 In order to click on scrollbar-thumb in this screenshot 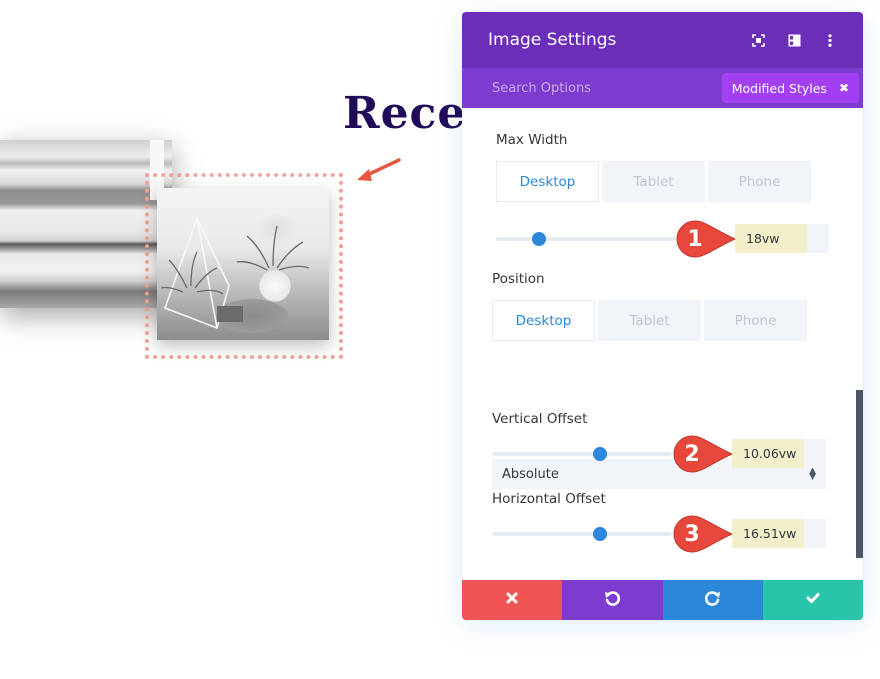, I will do `click(859, 474)`.